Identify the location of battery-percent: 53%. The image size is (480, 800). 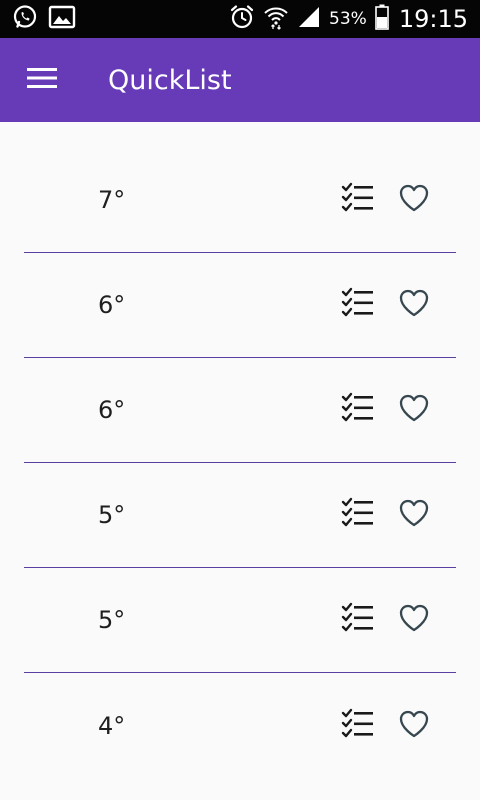
(348, 19).